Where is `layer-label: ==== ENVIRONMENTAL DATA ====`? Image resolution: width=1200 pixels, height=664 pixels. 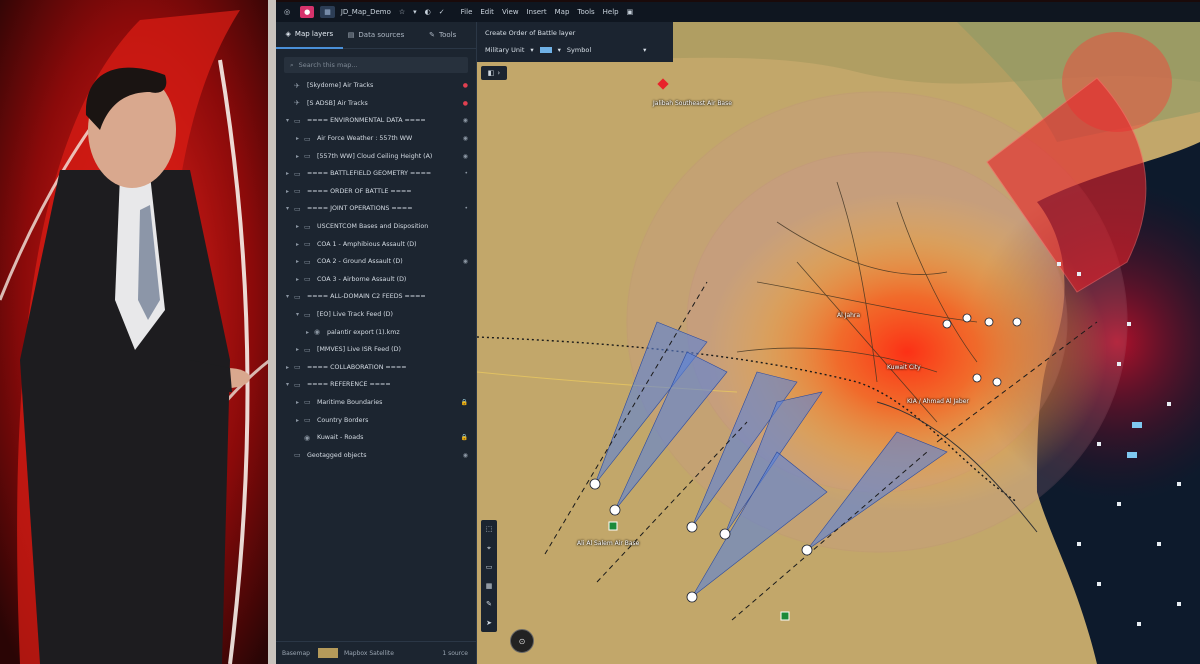 layer-label: ==== ENVIRONMENTAL DATA ==== is located at coordinates (366, 121).